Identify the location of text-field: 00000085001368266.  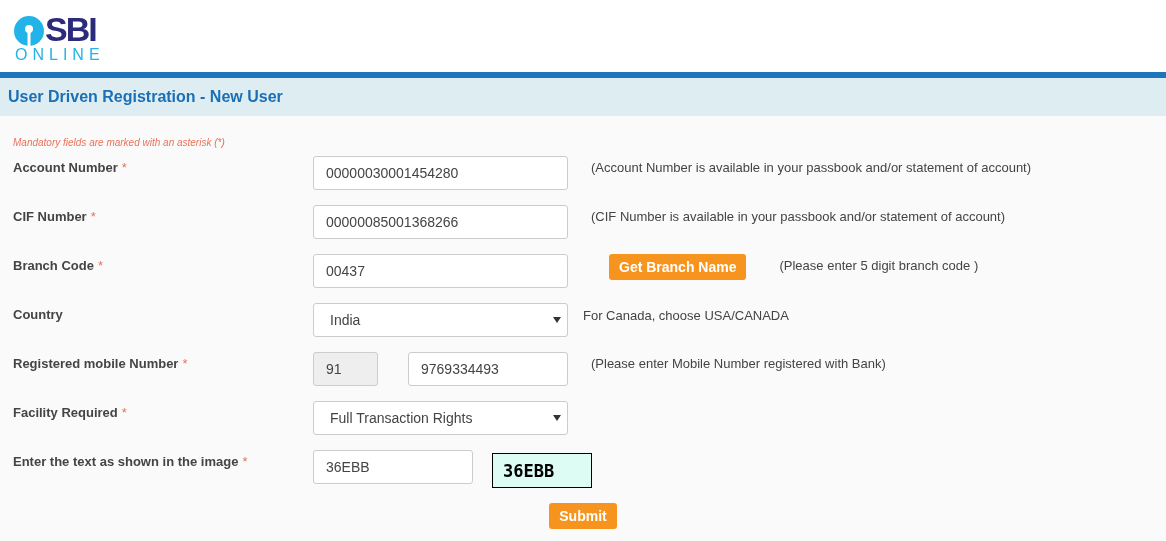
(440, 222).